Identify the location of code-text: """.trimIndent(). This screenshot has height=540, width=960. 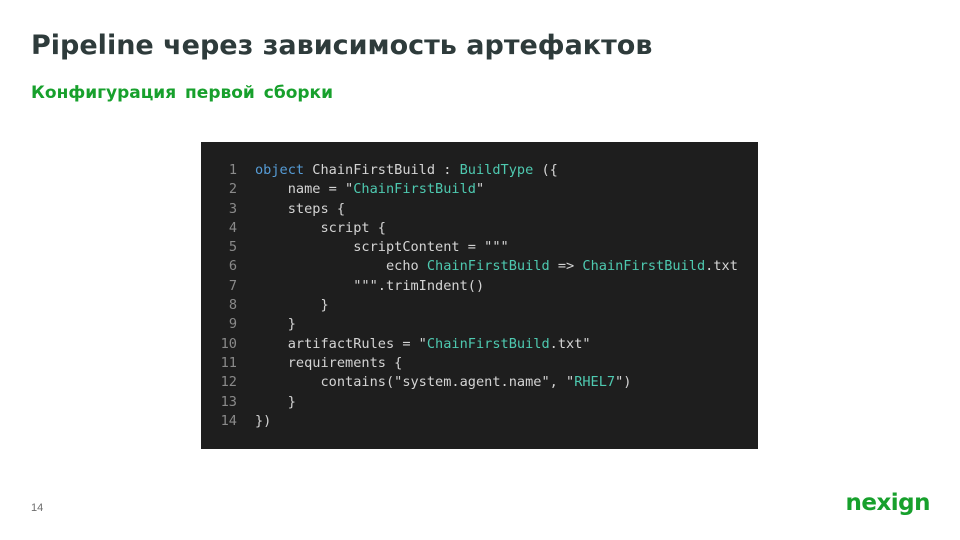
(360, 286).